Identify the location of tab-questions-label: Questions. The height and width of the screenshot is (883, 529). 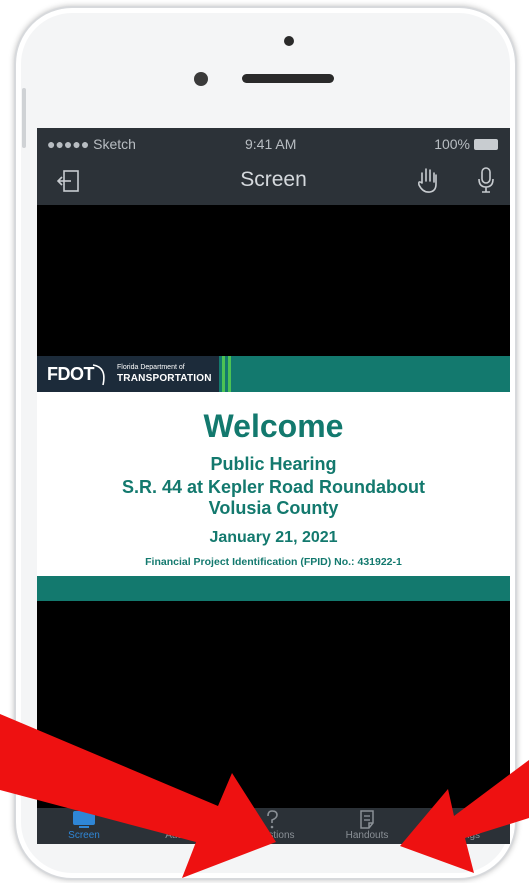
(272, 835).